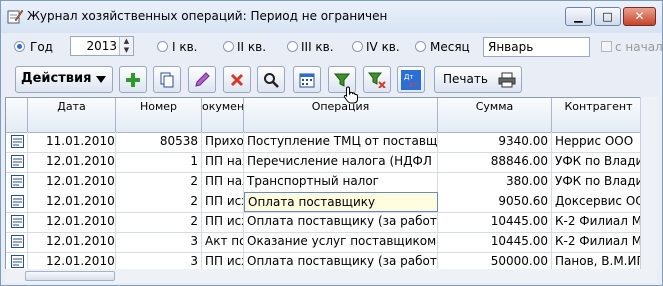 The height and width of the screenshot is (286, 663). I want to click on horizontal-scrollbar, so click(331, 276).